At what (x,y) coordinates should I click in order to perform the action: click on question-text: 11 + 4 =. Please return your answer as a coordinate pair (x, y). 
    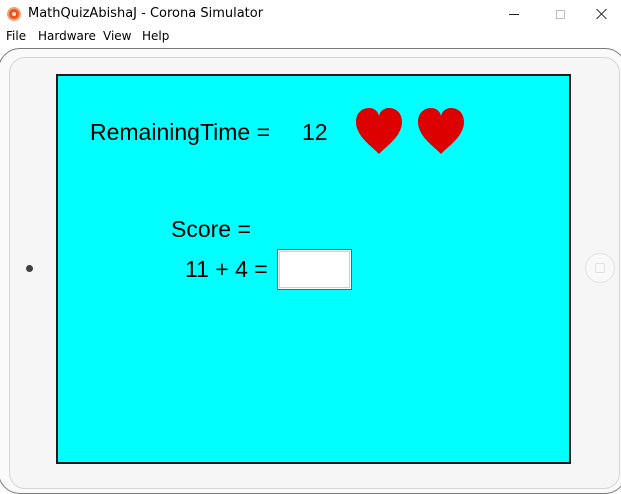
    Looking at the image, I should click on (226, 269).